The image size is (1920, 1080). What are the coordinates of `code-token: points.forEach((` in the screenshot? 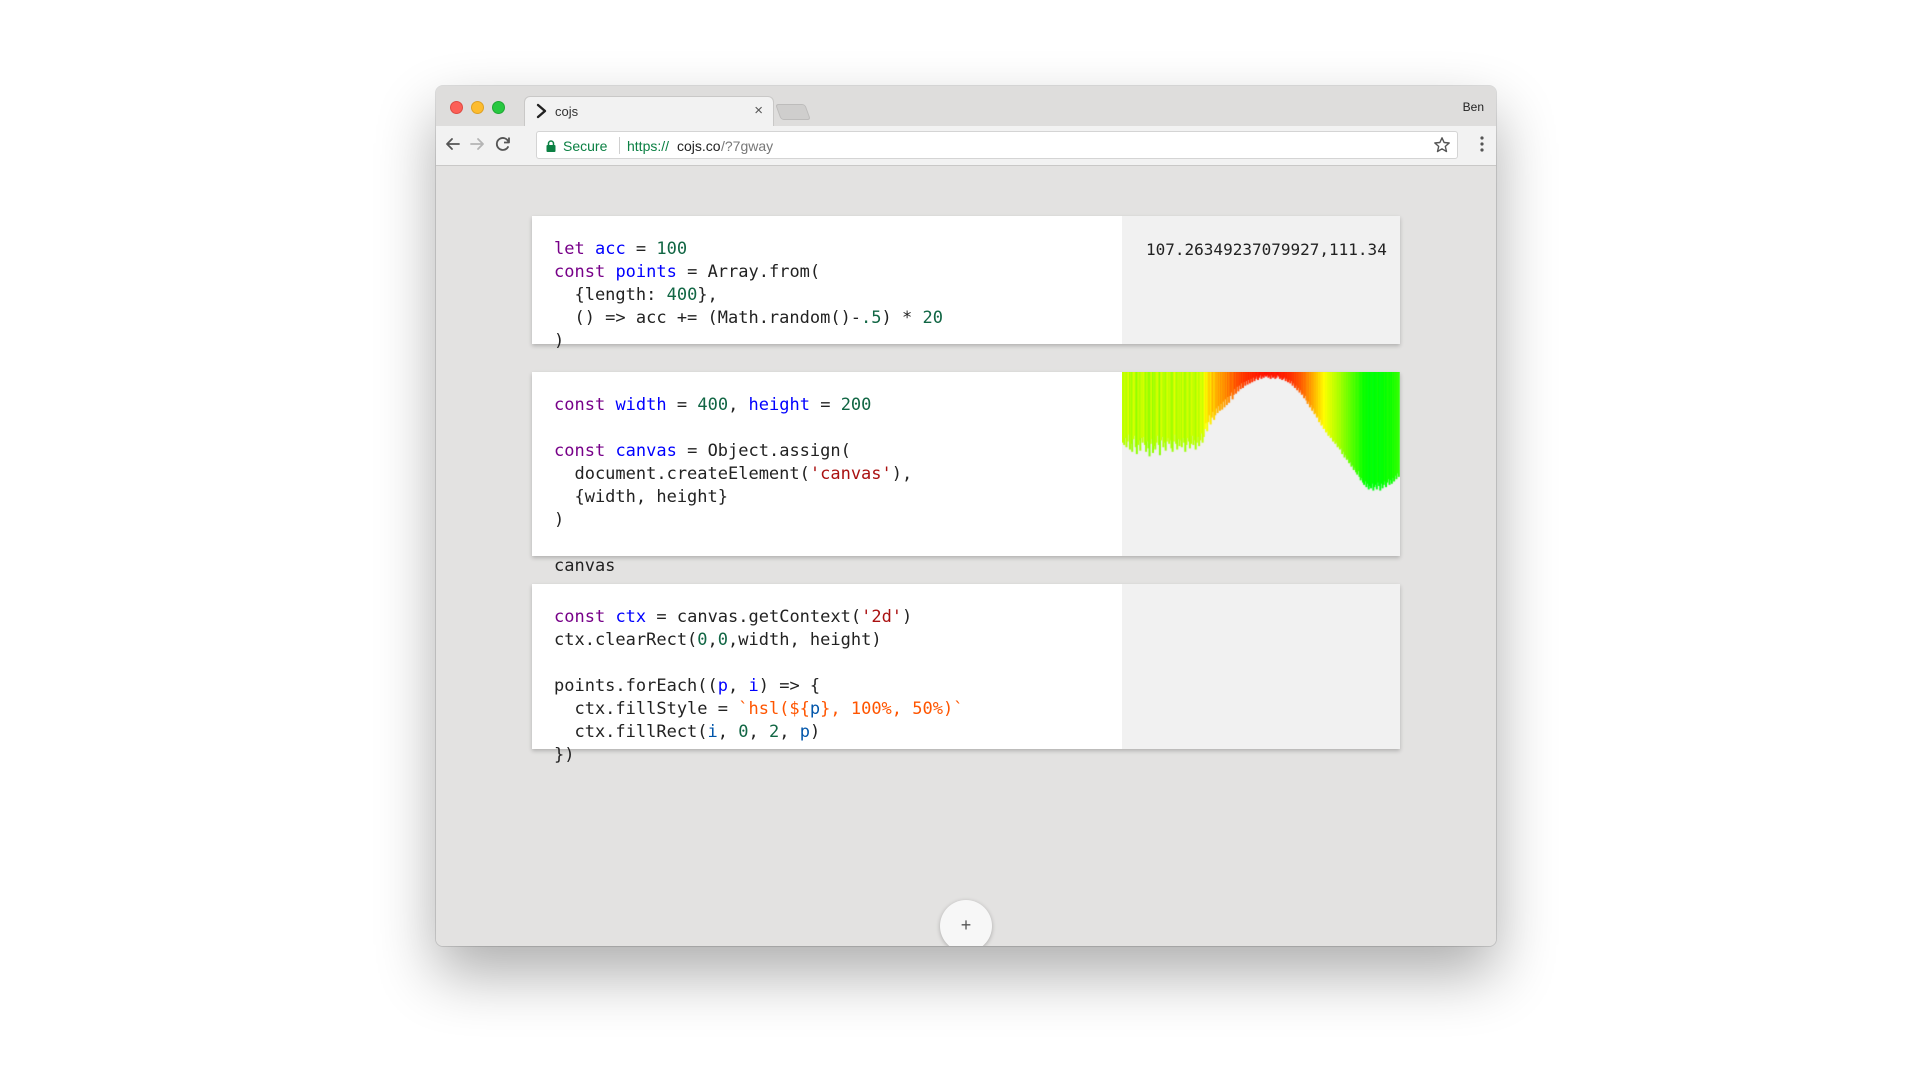 It's located at (636, 686).